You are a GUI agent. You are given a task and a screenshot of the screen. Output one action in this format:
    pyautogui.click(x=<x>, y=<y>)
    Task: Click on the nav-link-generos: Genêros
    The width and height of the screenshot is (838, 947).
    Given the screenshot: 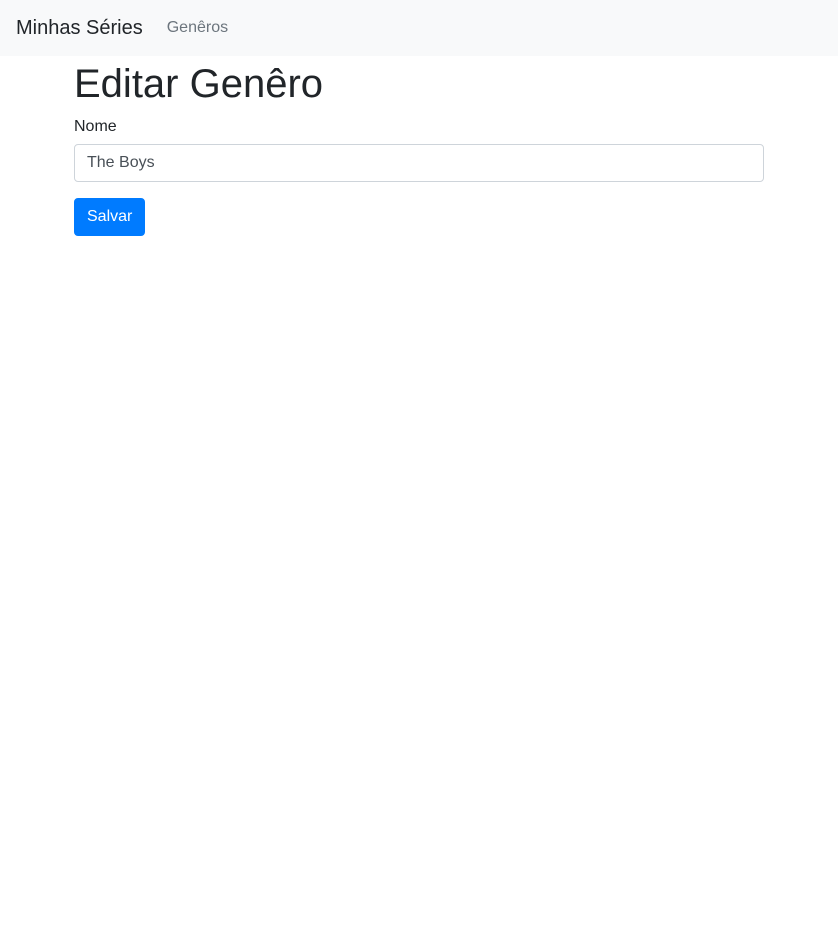 What is the action you would take?
    pyautogui.click(x=197, y=28)
    